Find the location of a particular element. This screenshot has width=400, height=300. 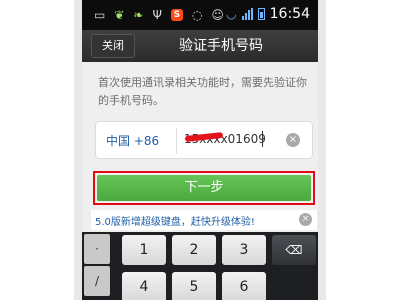

vine-icon: ❦ is located at coordinates (119, 15).